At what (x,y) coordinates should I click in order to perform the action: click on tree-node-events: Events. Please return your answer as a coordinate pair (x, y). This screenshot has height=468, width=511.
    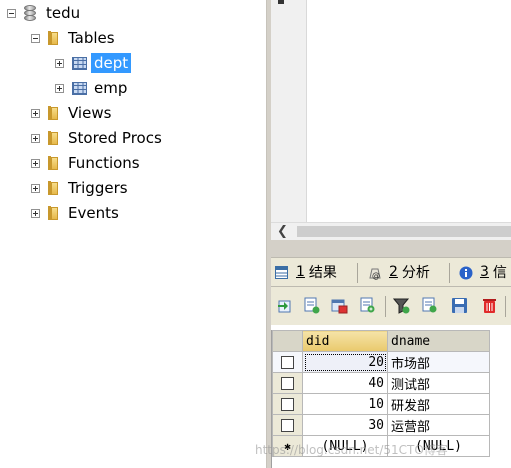
    Looking at the image, I should click on (75, 213).